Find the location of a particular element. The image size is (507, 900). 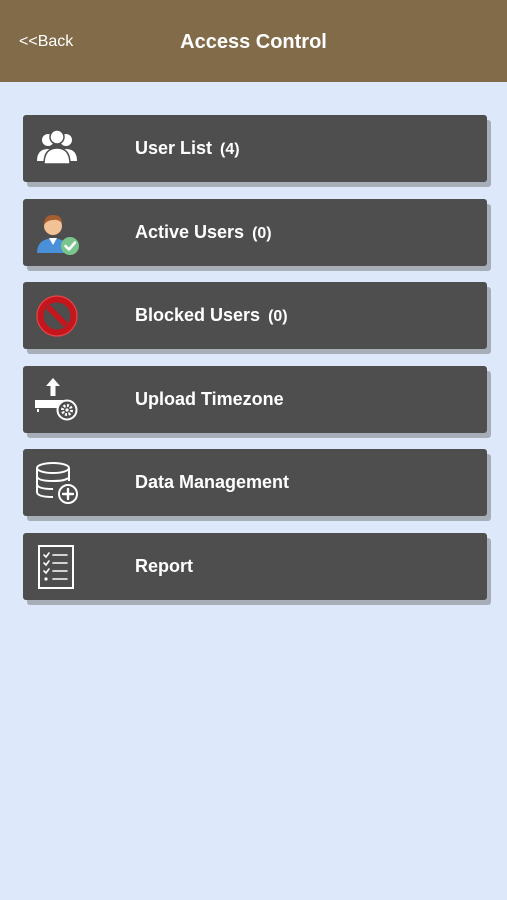

menu-item-label: Active Users (0) is located at coordinates (203, 231).